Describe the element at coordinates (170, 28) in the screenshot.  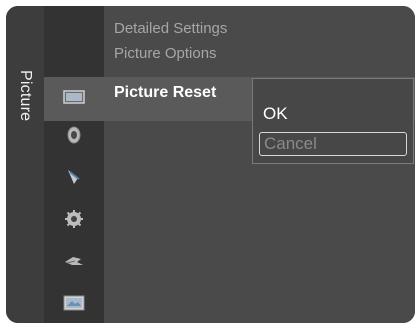
I see `menu-item-detailed-settings: Detailed Settings` at that location.